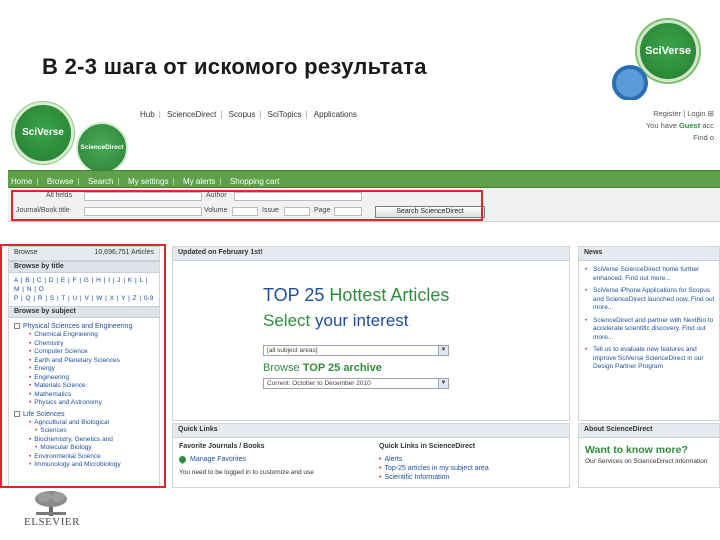 The image size is (720, 540). I want to click on guest-label: Guest, so click(689, 125).